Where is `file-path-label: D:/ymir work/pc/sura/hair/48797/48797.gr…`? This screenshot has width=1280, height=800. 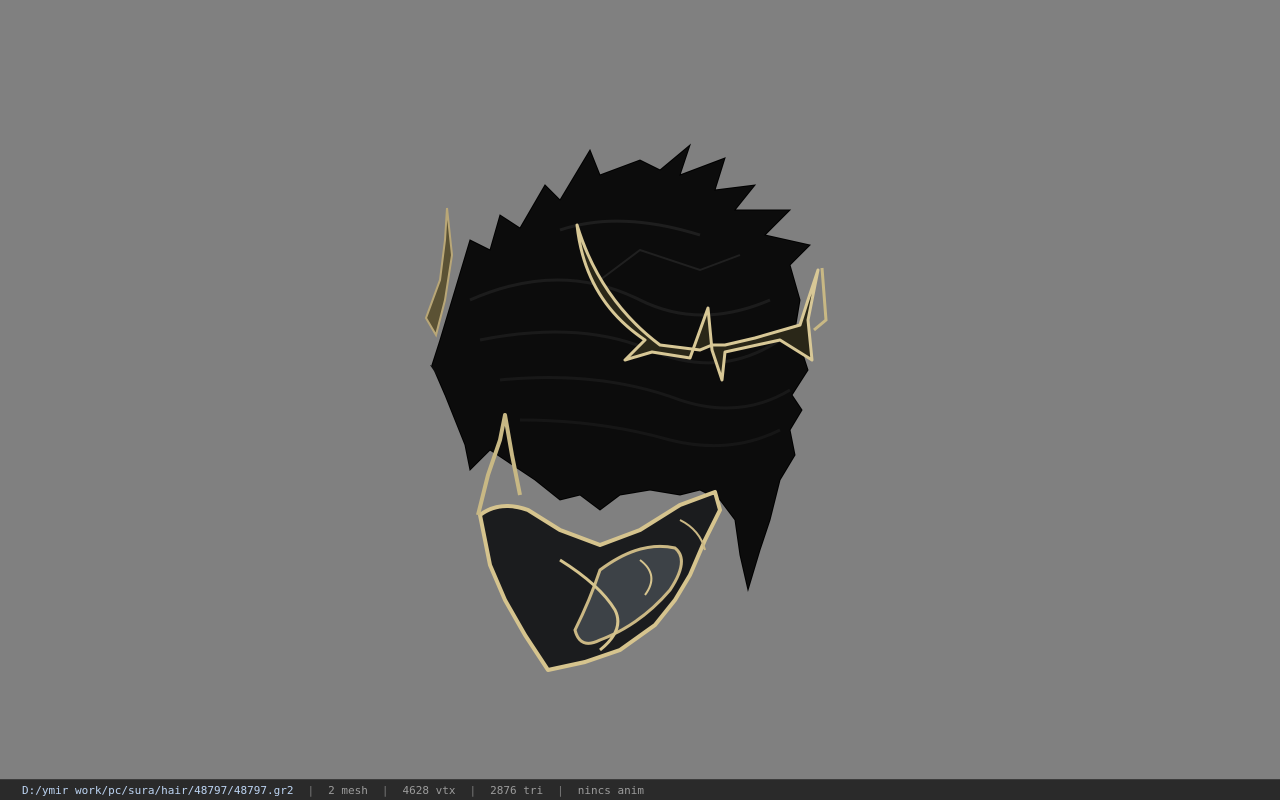 file-path-label: D:/ymir work/pc/sura/hair/48797/48797.gr… is located at coordinates (158, 790).